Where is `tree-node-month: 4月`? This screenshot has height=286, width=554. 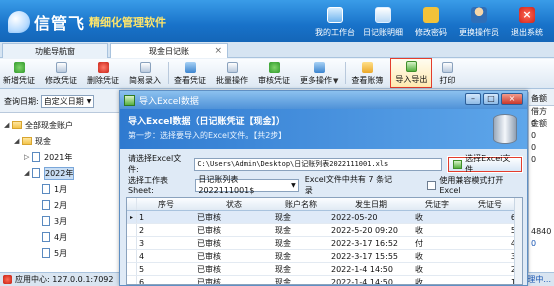 tree-node-month: 4月 is located at coordinates (60, 237).